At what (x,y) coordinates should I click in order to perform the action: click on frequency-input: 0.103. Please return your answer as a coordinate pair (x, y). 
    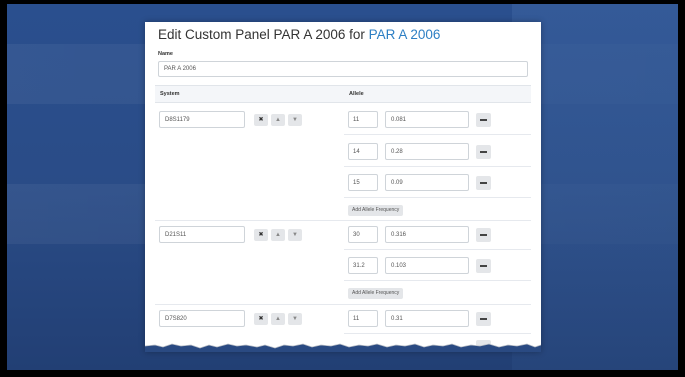
    Looking at the image, I should click on (427, 265).